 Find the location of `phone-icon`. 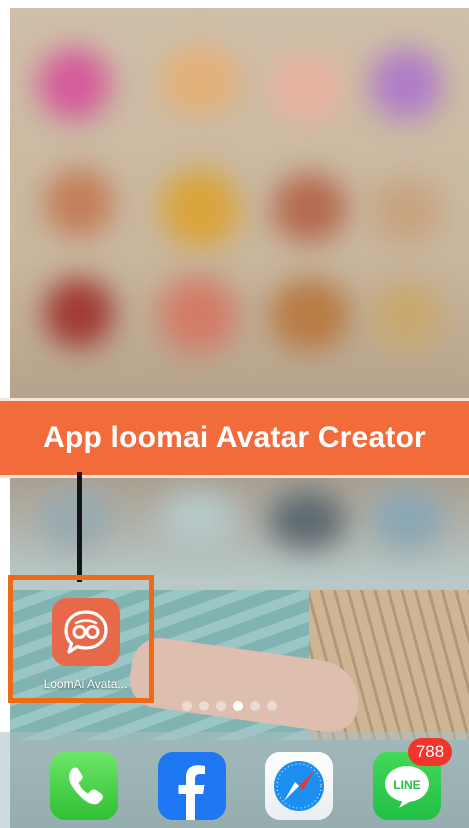

phone-icon is located at coordinates (86, 786).